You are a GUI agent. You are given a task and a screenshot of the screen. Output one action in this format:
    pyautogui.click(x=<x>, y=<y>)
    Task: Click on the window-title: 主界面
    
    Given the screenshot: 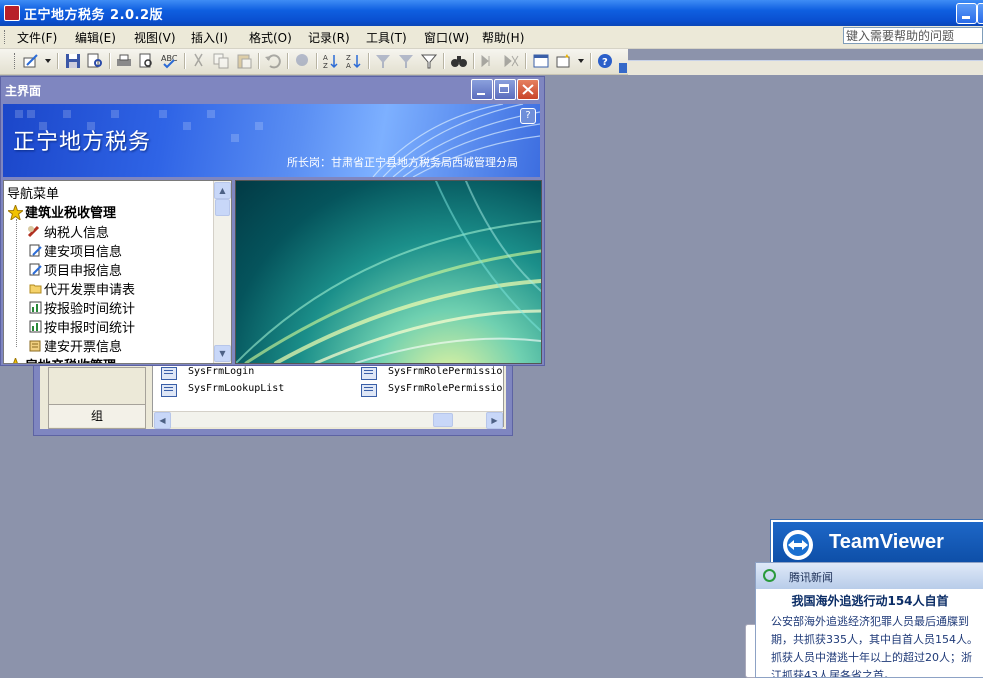 What is the action you would take?
    pyautogui.click(x=23, y=91)
    